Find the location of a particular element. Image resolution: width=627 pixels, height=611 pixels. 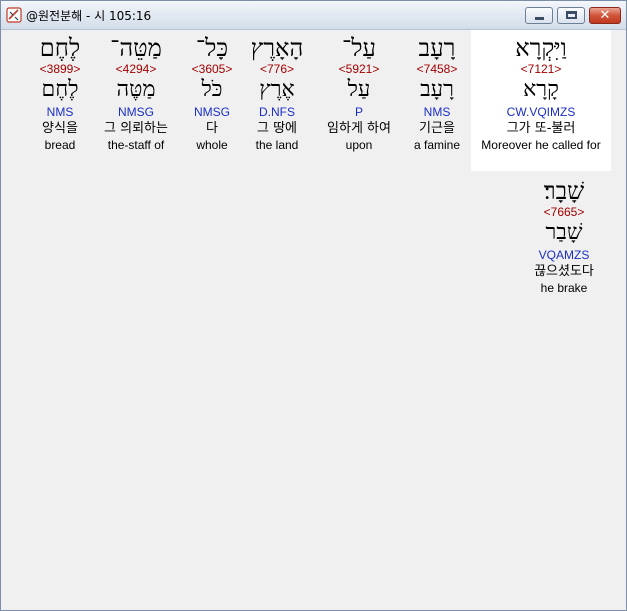

english-gloss: upon is located at coordinates (359, 145).